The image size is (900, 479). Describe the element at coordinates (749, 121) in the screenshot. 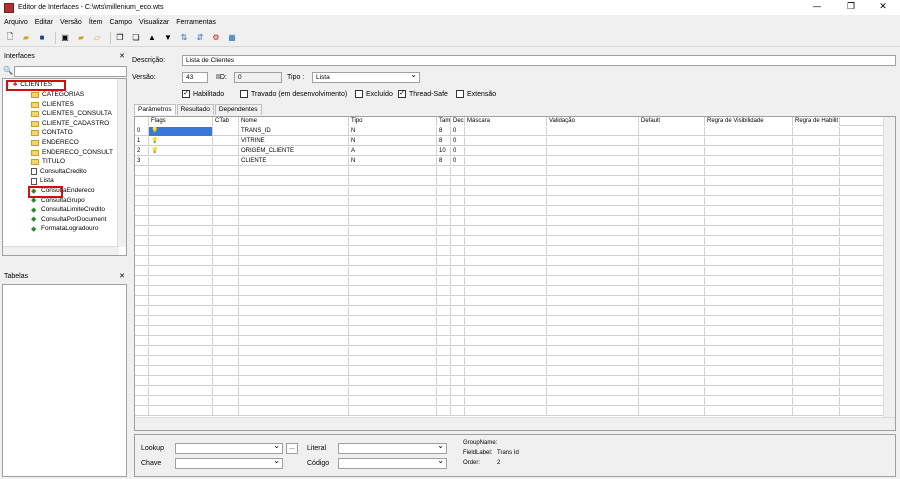

I see `column-header: Regra de Visibilidade` at that location.